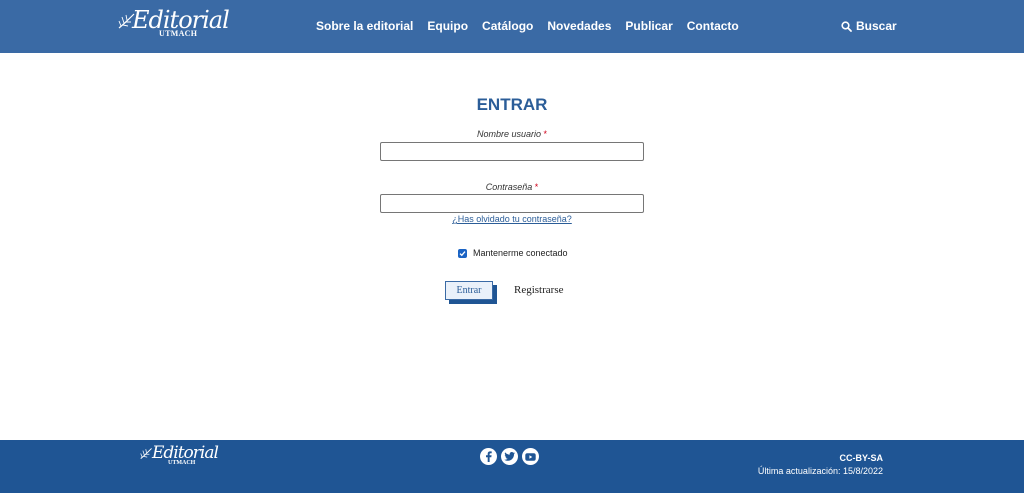 The width and height of the screenshot is (1024, 493). I want to click on social-links, so click(509, 456).